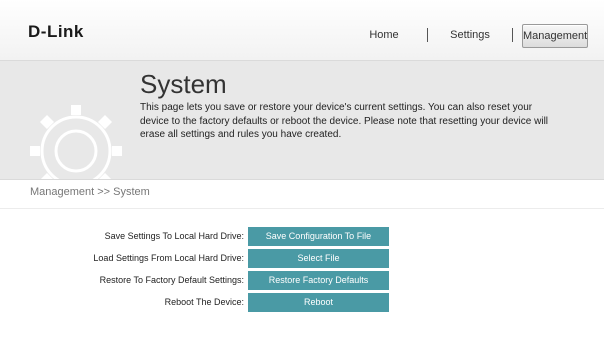 This screenshot has height=341, width=604. Describe the element at coordinates (90, 192) in the screenshot. I see `breadcrumb: Management >> System` at that location.